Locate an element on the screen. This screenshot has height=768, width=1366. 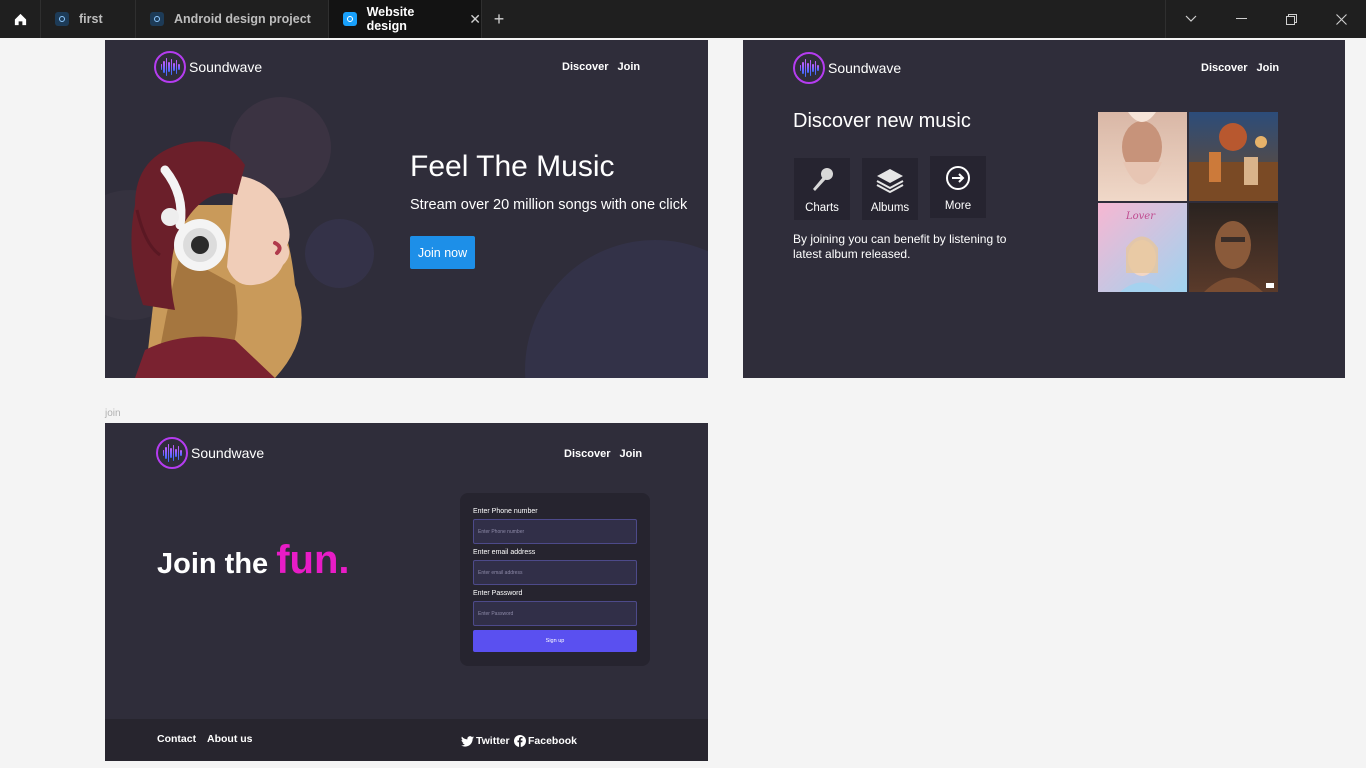
tab-android-design-project: Android design project is located at coordinates (232, 19).